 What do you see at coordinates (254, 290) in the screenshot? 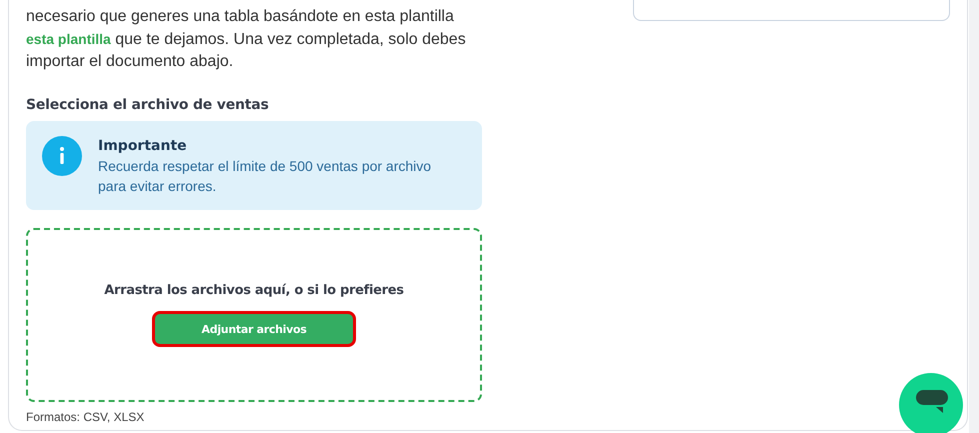
I see `dropzone-prompt: Arrastra los archivos aquí, o si lo prefieres` at bounding box center [254, 290].